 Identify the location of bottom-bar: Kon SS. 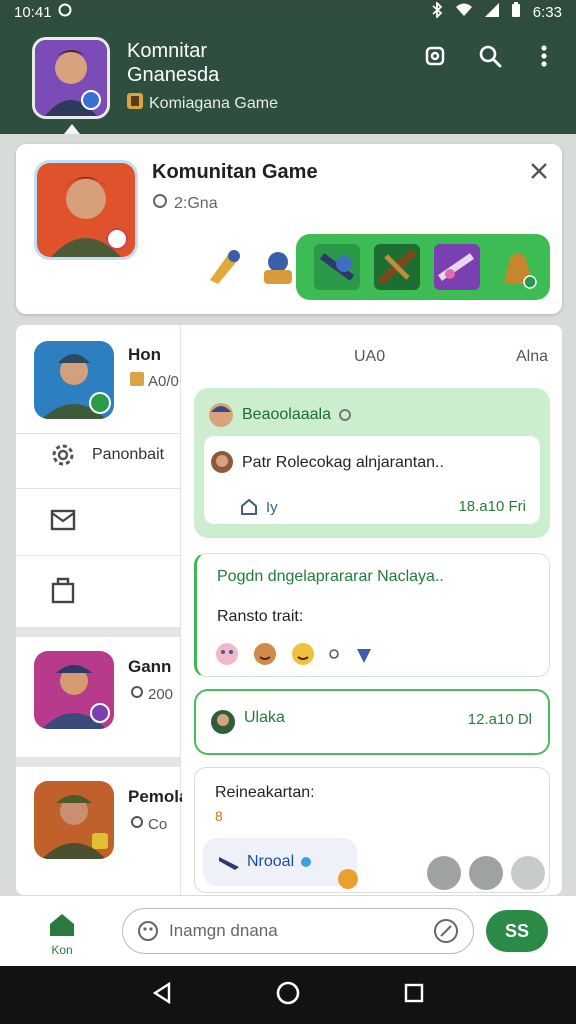
(288, 931).